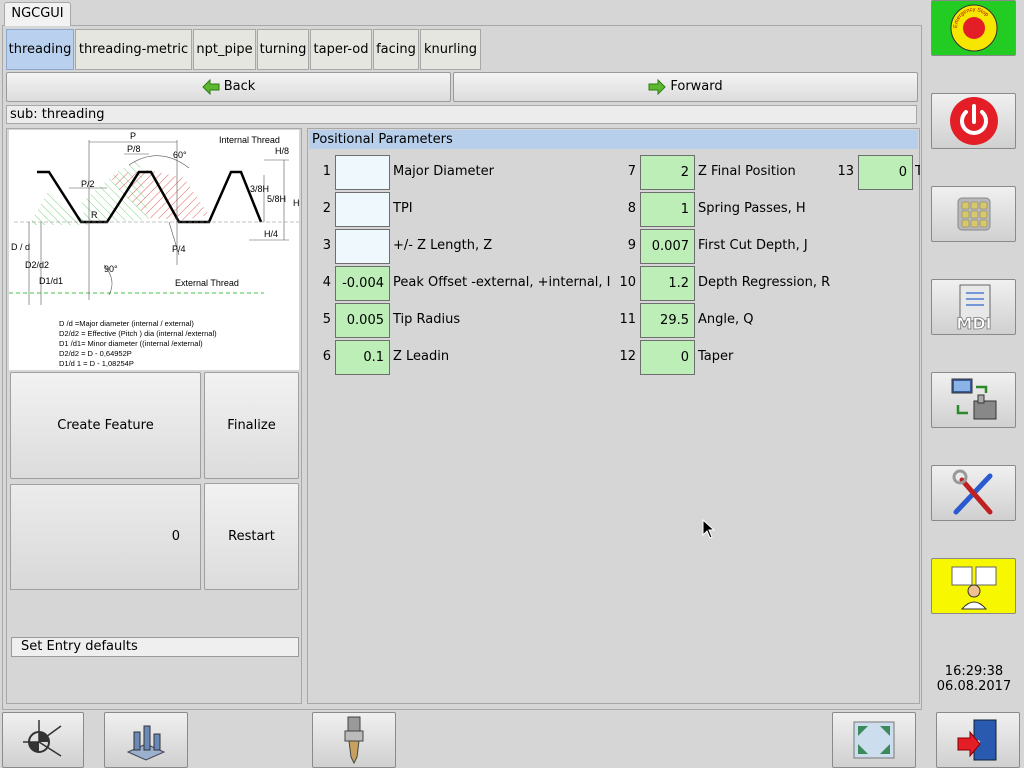  I want to click on set-entry-defaults-button: Set Entry defaults, so click(155, 647).